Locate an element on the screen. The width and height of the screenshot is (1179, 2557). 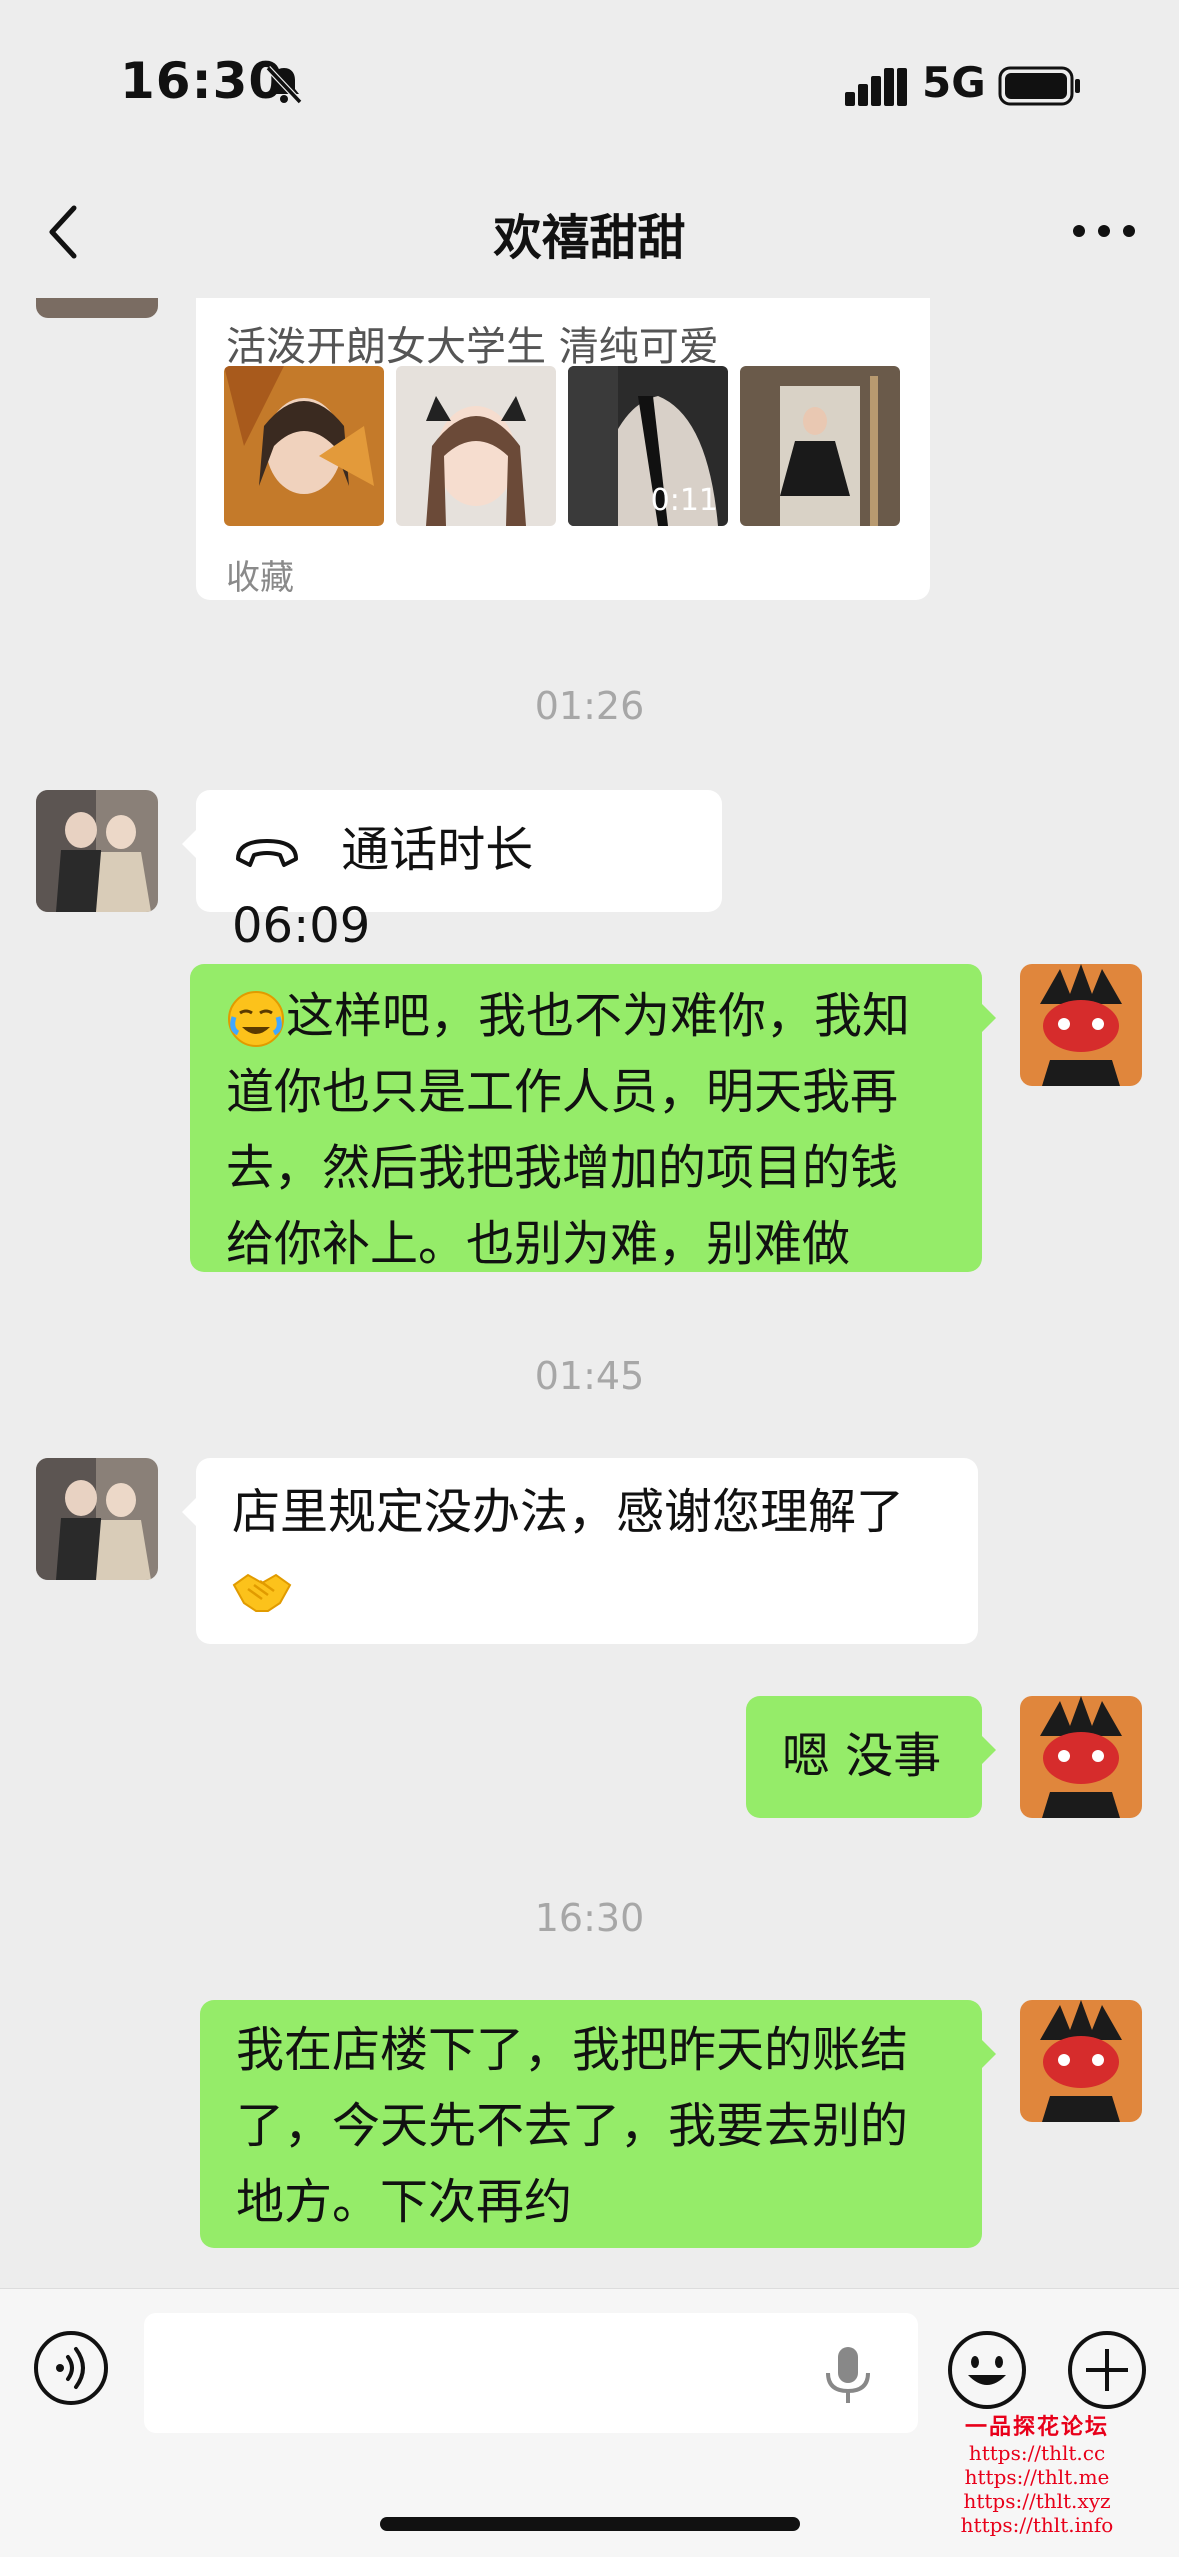
chat-title: 欢禧甜甜 is located at coordinates (589, 238).